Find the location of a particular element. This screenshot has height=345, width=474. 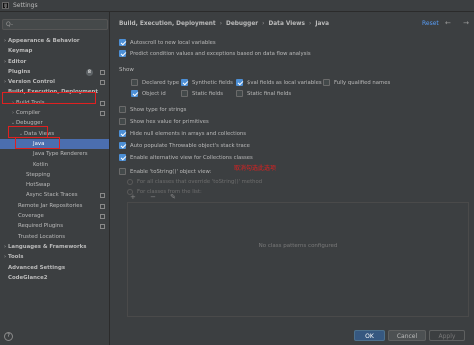

sidebar-item-stepping: Stepping is located at coordinates (54, 175).